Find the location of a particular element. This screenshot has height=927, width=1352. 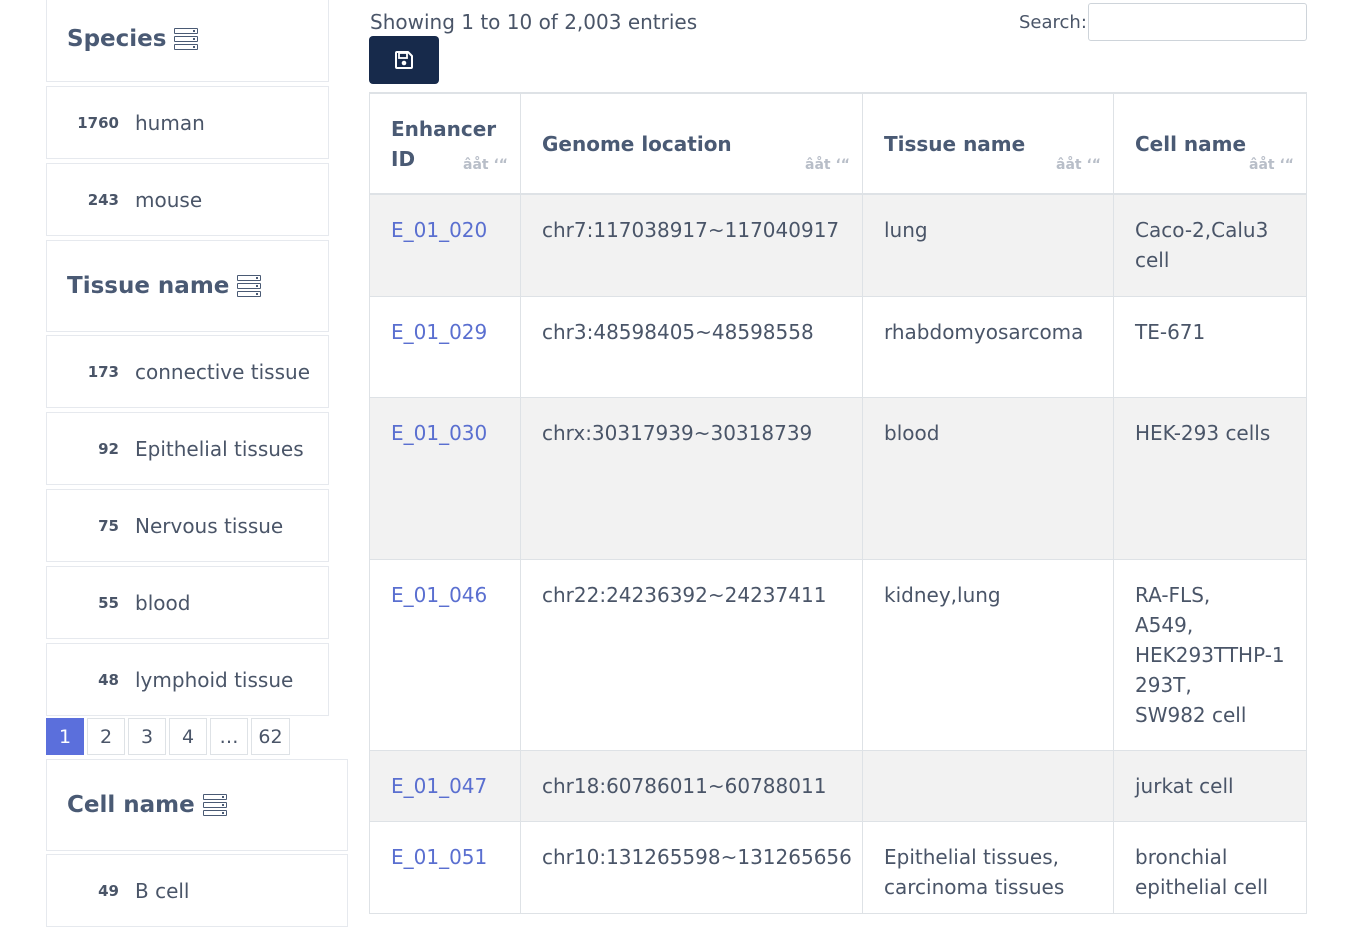

facet-label: B cell is located at coordinates (162, 890).